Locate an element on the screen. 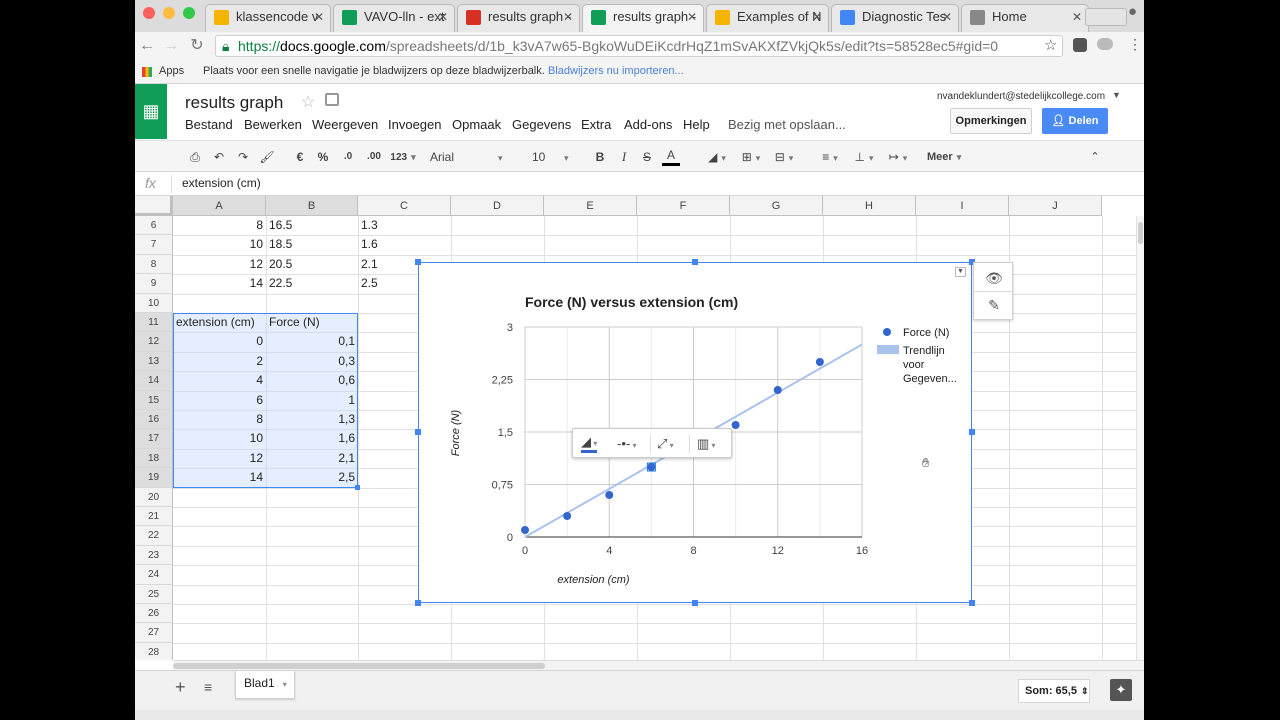  row-header: 6 is located at coordinates (154, 226).